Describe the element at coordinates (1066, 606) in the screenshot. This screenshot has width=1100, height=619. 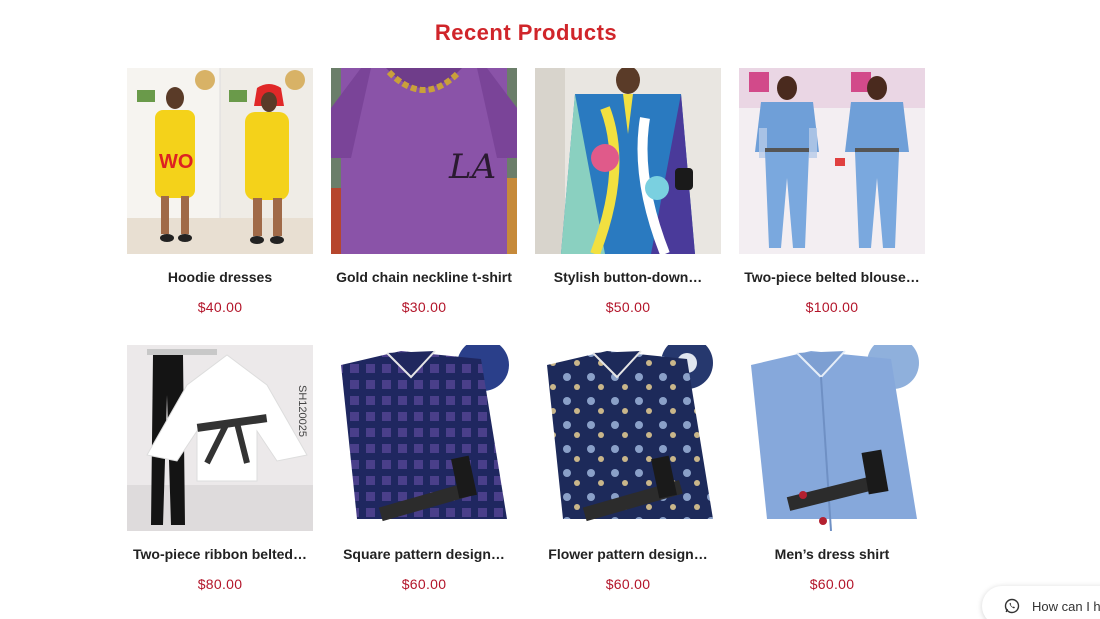
I see `chat-widget-label: How can I h` at that location.